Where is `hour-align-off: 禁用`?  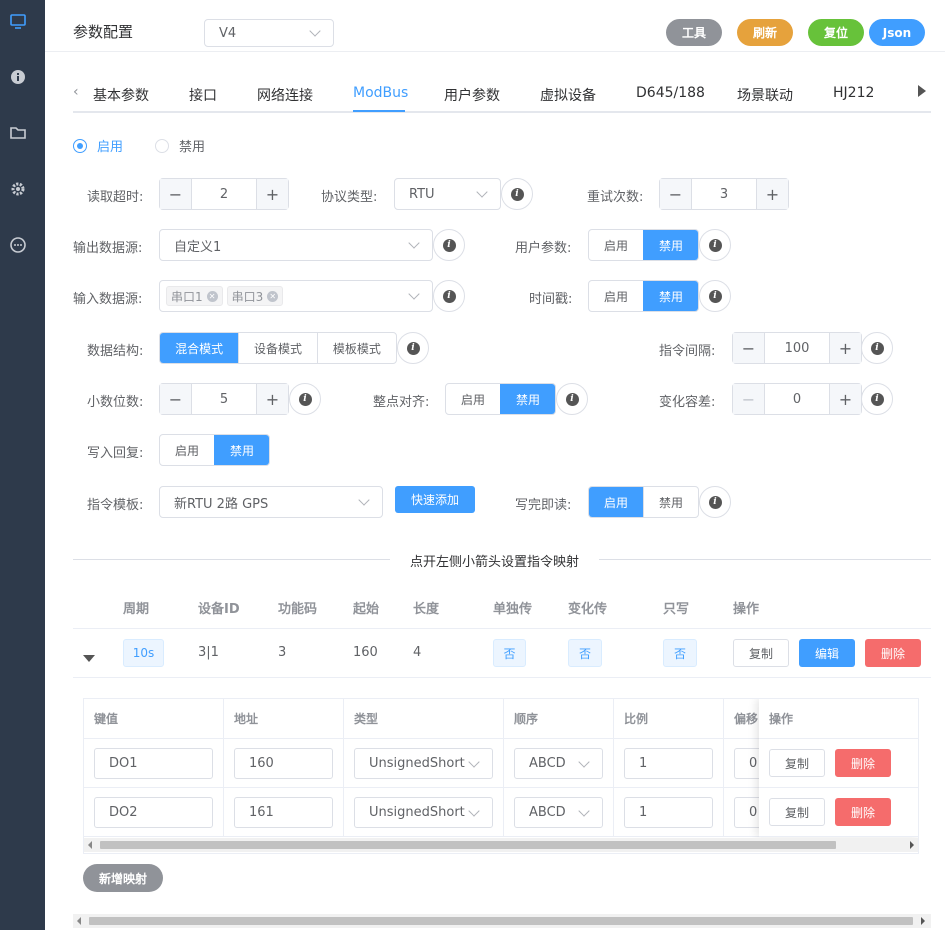
hour-align-off: 禁用 is located at coordinates (527, 399).